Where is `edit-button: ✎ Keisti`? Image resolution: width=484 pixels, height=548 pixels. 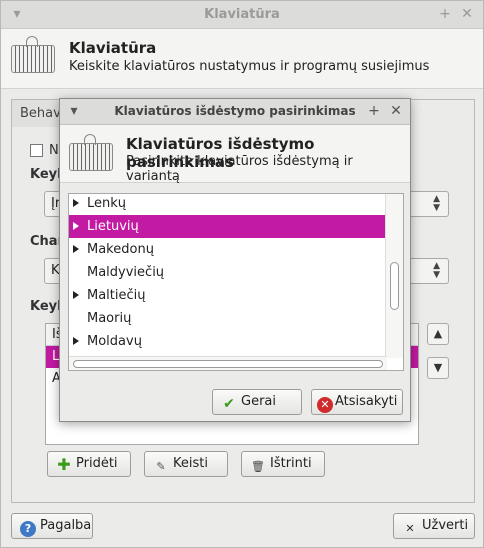
edit-button: ✎ Keisti is located at coordinates (186, 464).